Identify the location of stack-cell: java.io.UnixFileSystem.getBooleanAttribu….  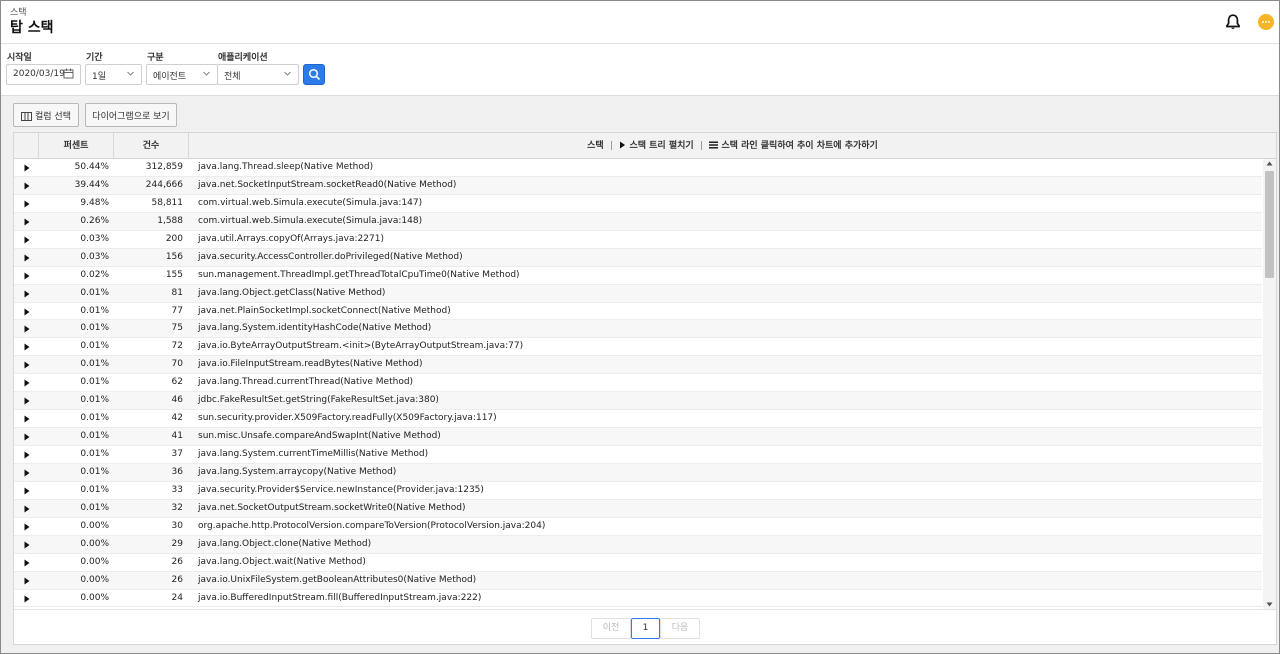
(337, 580).